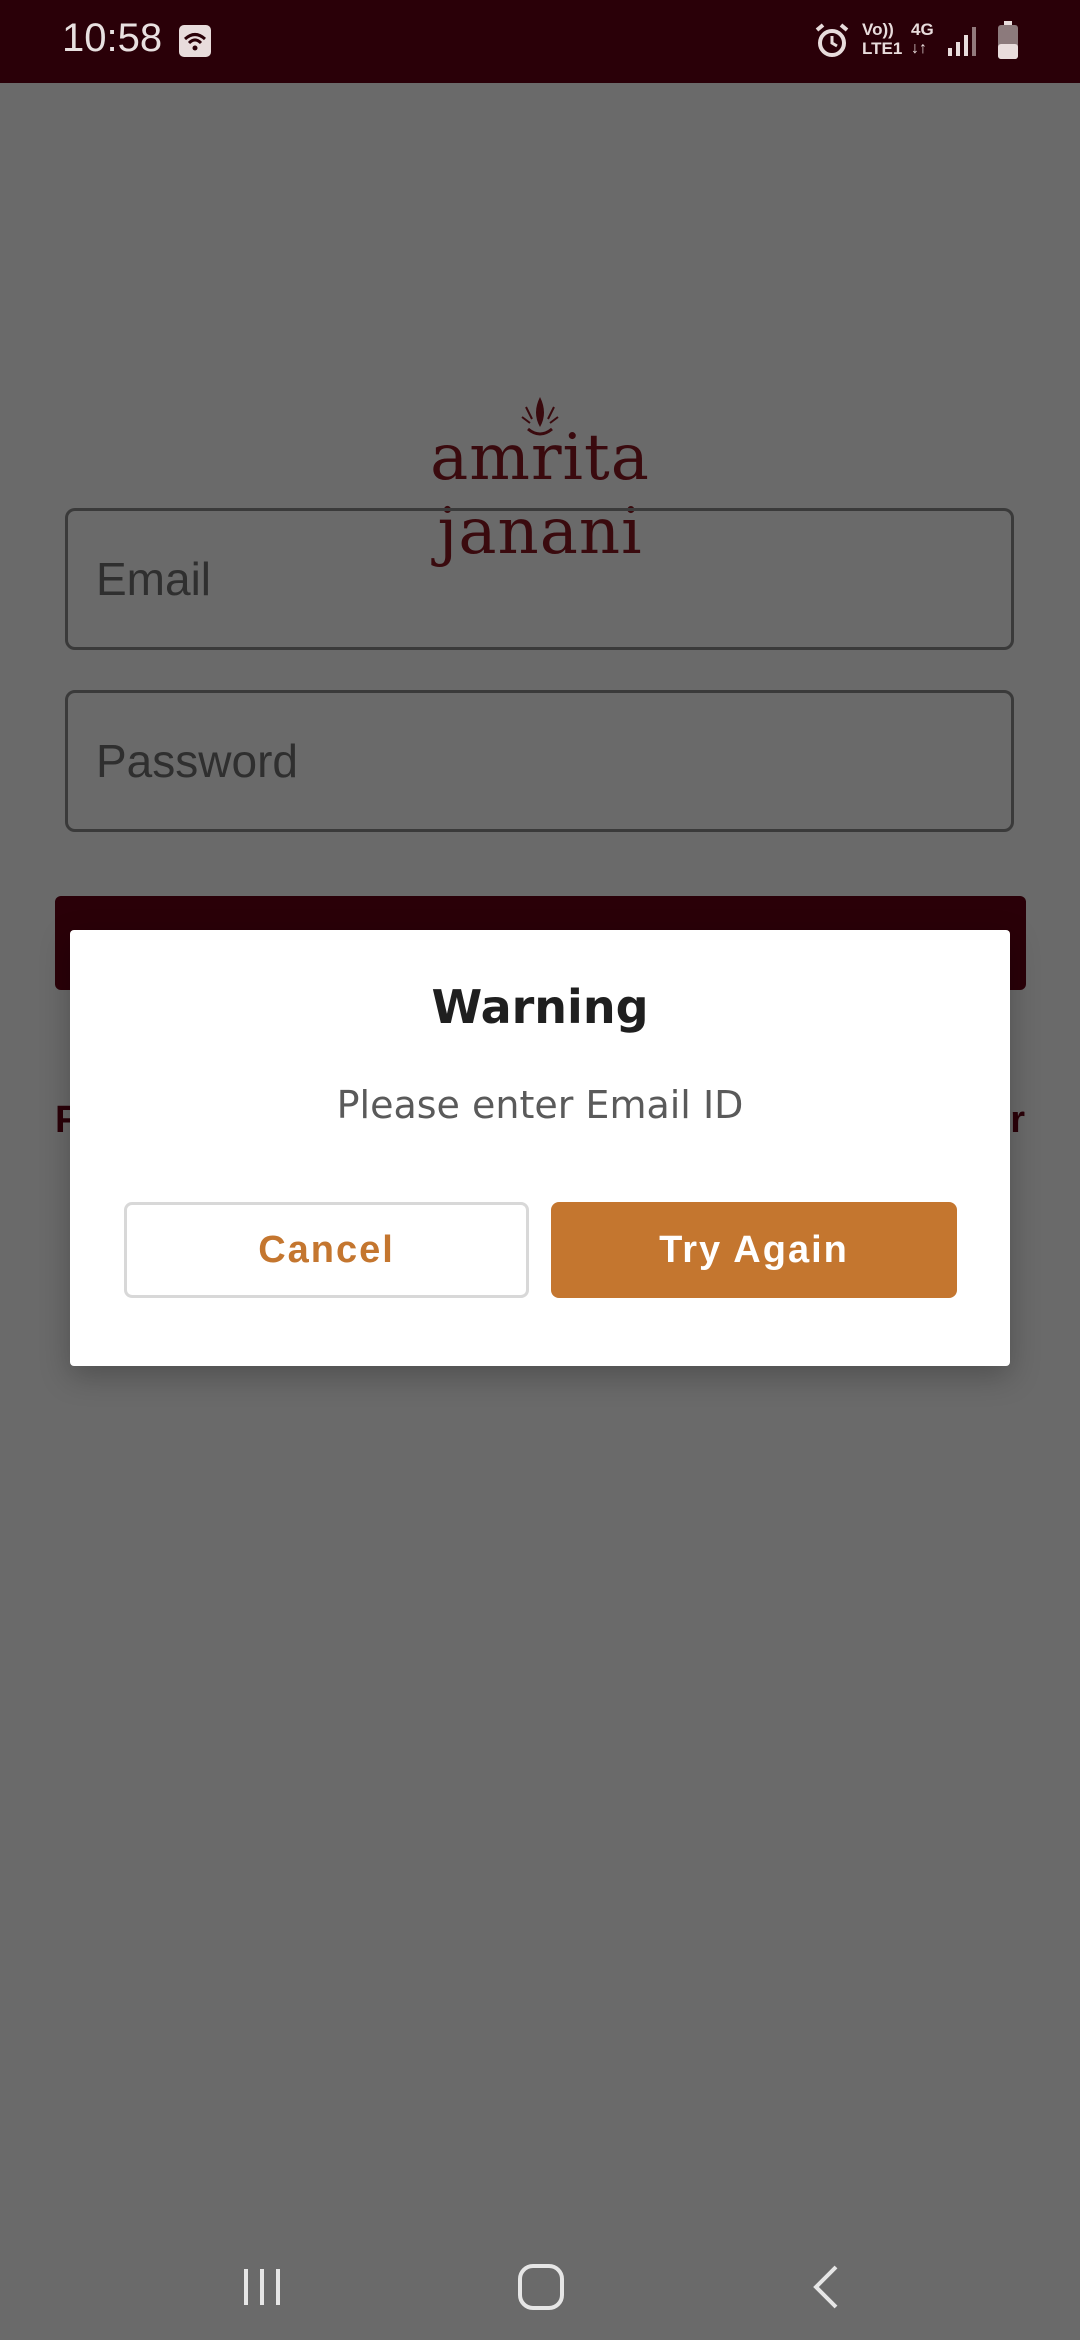 The image size is (1080, 2340). What do you see at coordinates (1017, 1120) in the screenshot?
I see `register-link: r` at bounding box center [1017, 1120].